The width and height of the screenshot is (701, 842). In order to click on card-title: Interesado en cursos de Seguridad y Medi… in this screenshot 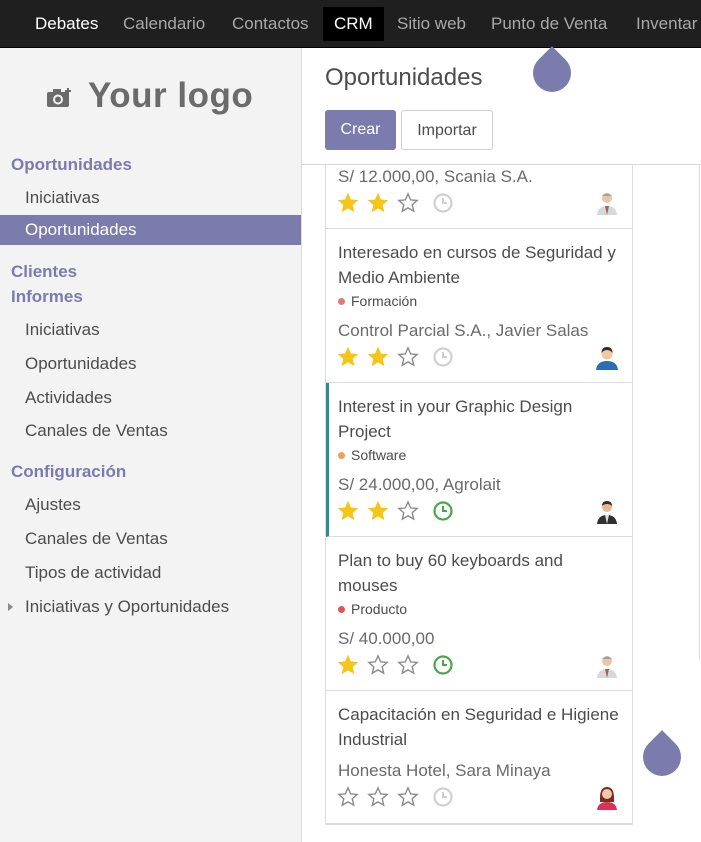, I will do `click(477, 265)`.